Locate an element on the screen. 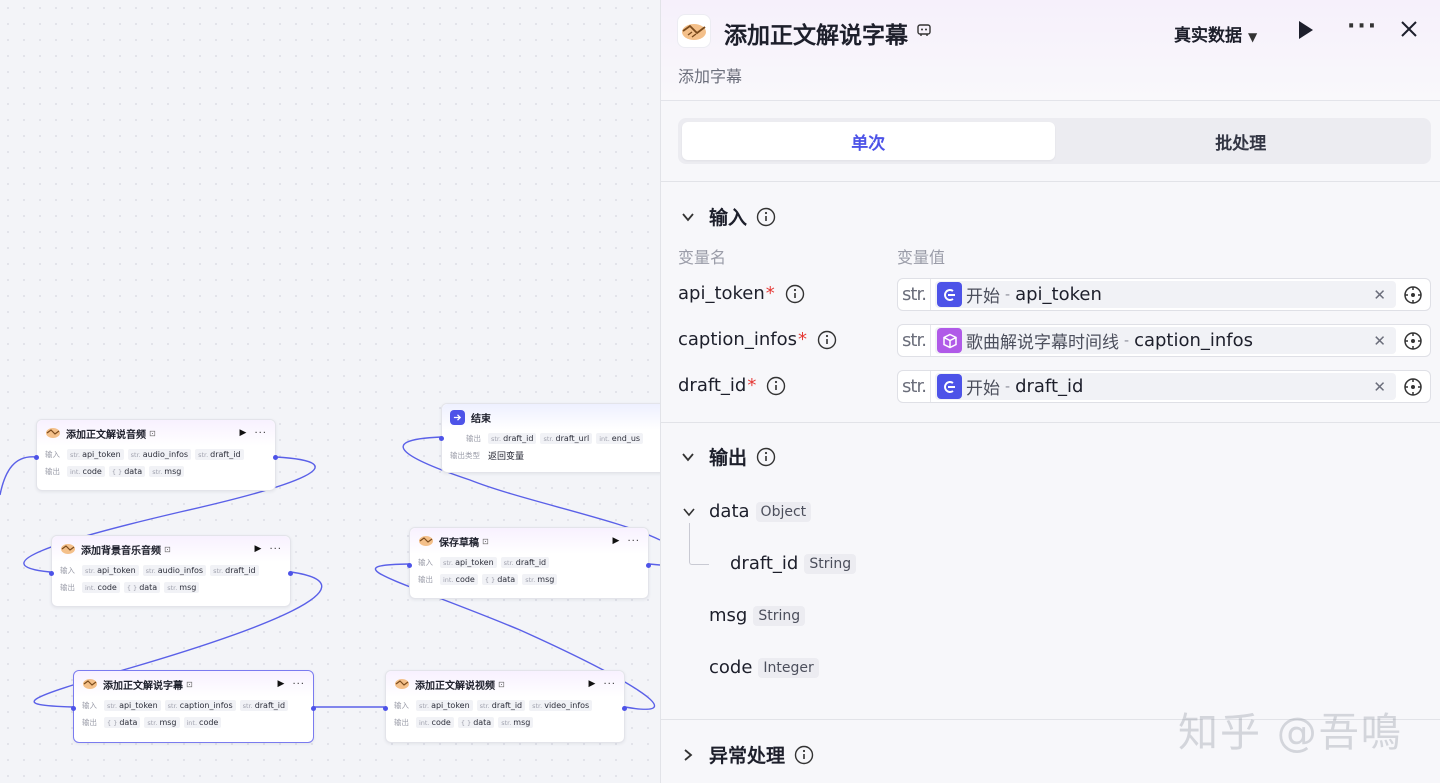 This screenshot has width=1440, height=783. variable-reference-chip: 开始 - api_token ✕ is located at coordinates (1165, 294).